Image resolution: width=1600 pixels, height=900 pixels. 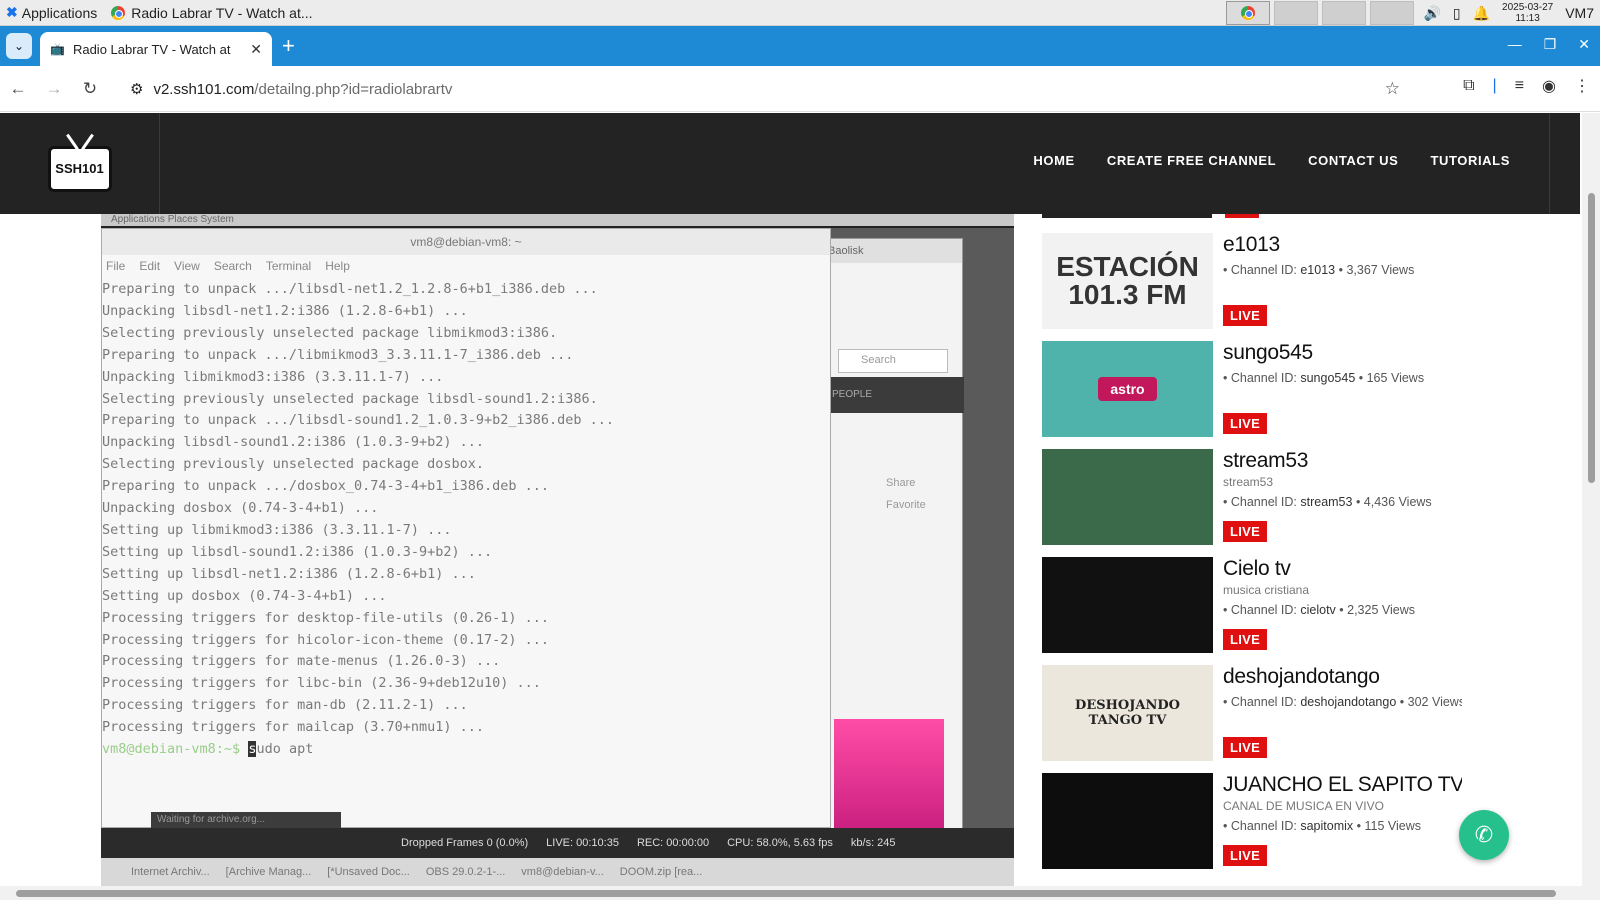 I want to click on channel-thumbnail: astro, so click(x=1127, y=389).